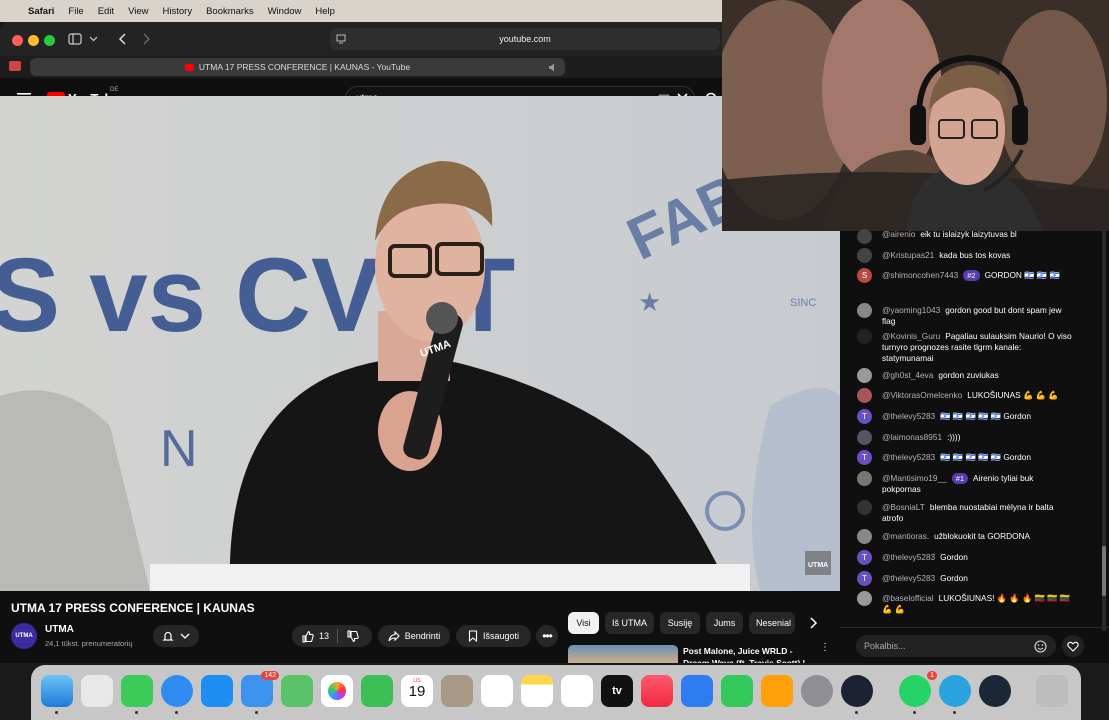  Describe the element at coordinates (911, 336) in the screenshot. I see `chat-username: @Kovinis_Guru` at that location.